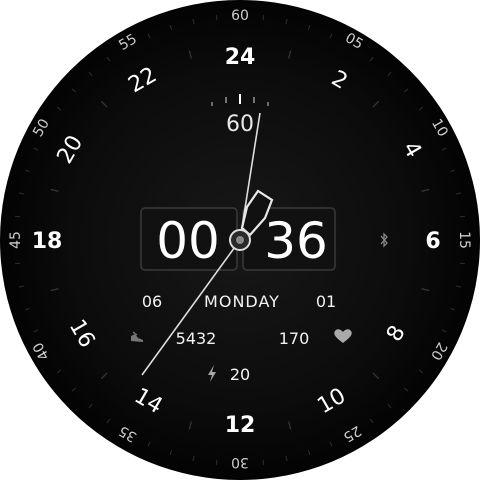 This screenshot has height=480, width=480. Describe the element at coordinates (47, 241) in the screenshot. I see `hour-label: 18` at that location.